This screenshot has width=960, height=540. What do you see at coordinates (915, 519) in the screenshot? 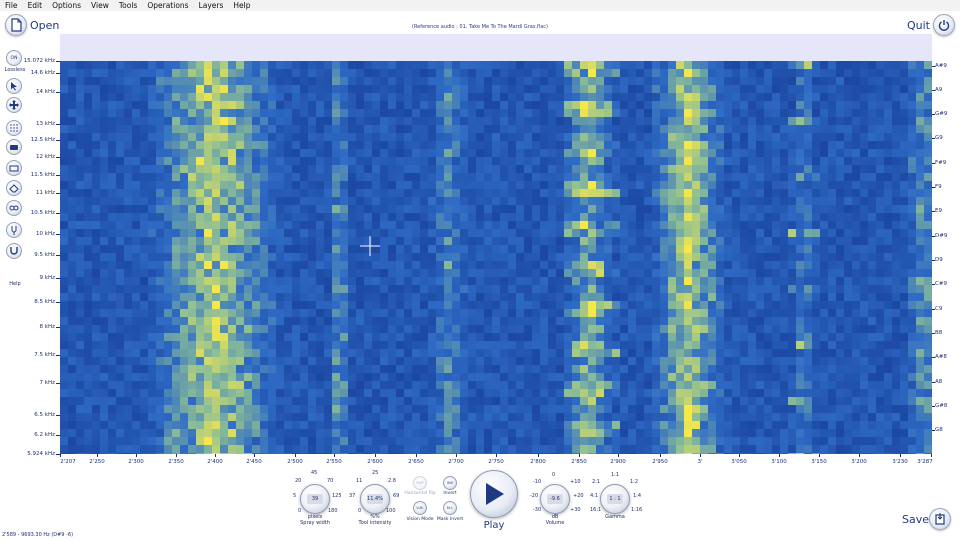
I see `save-label: Save` at bounding box center [915, 519].